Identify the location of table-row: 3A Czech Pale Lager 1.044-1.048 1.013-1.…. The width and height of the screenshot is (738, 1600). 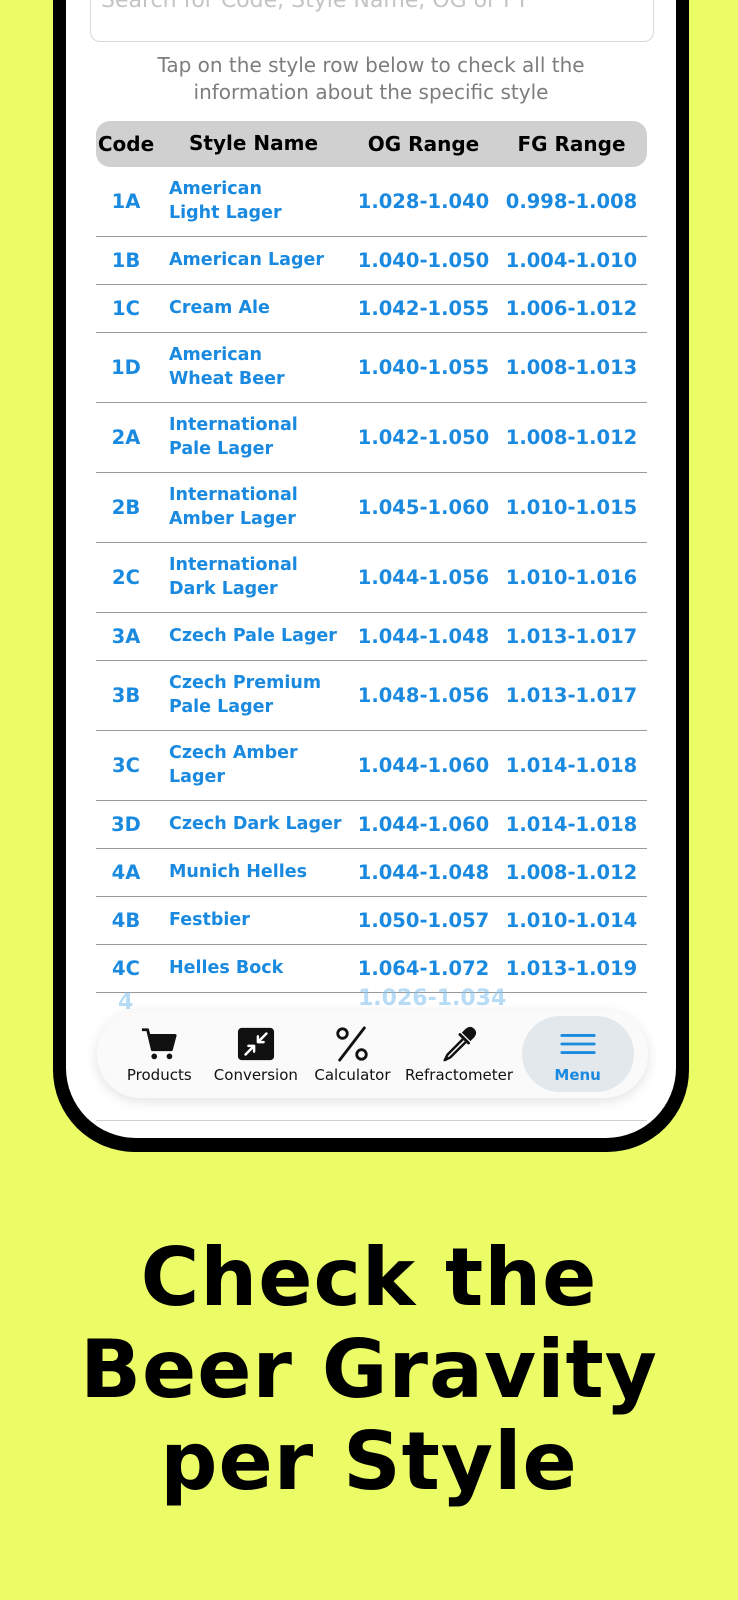
(371, 637).